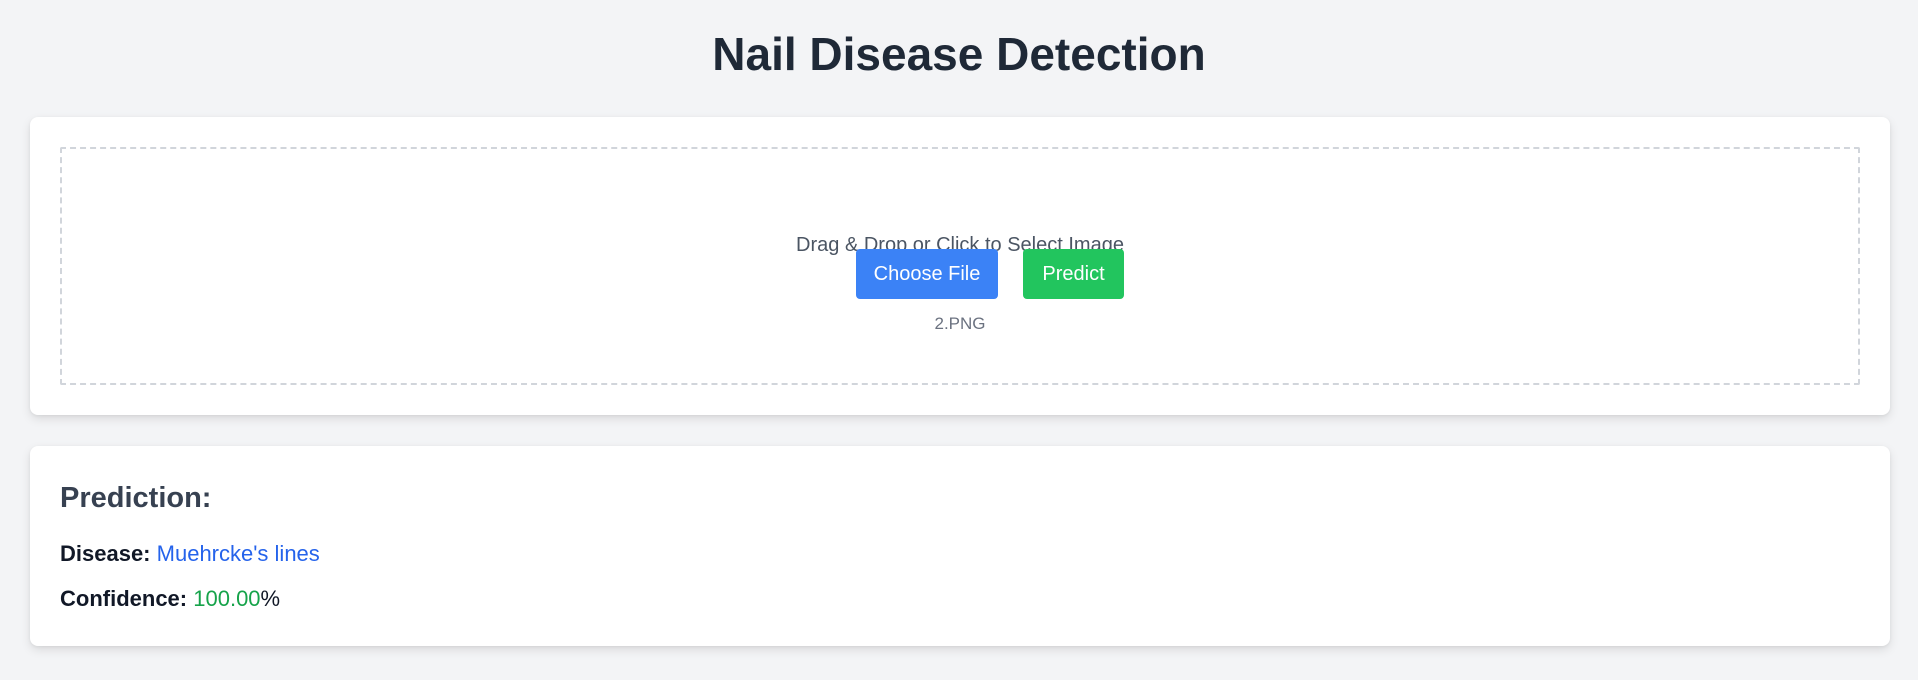 The image size is (1918, 680). I want to click on disease-label: Disease:, so click(105, 553).